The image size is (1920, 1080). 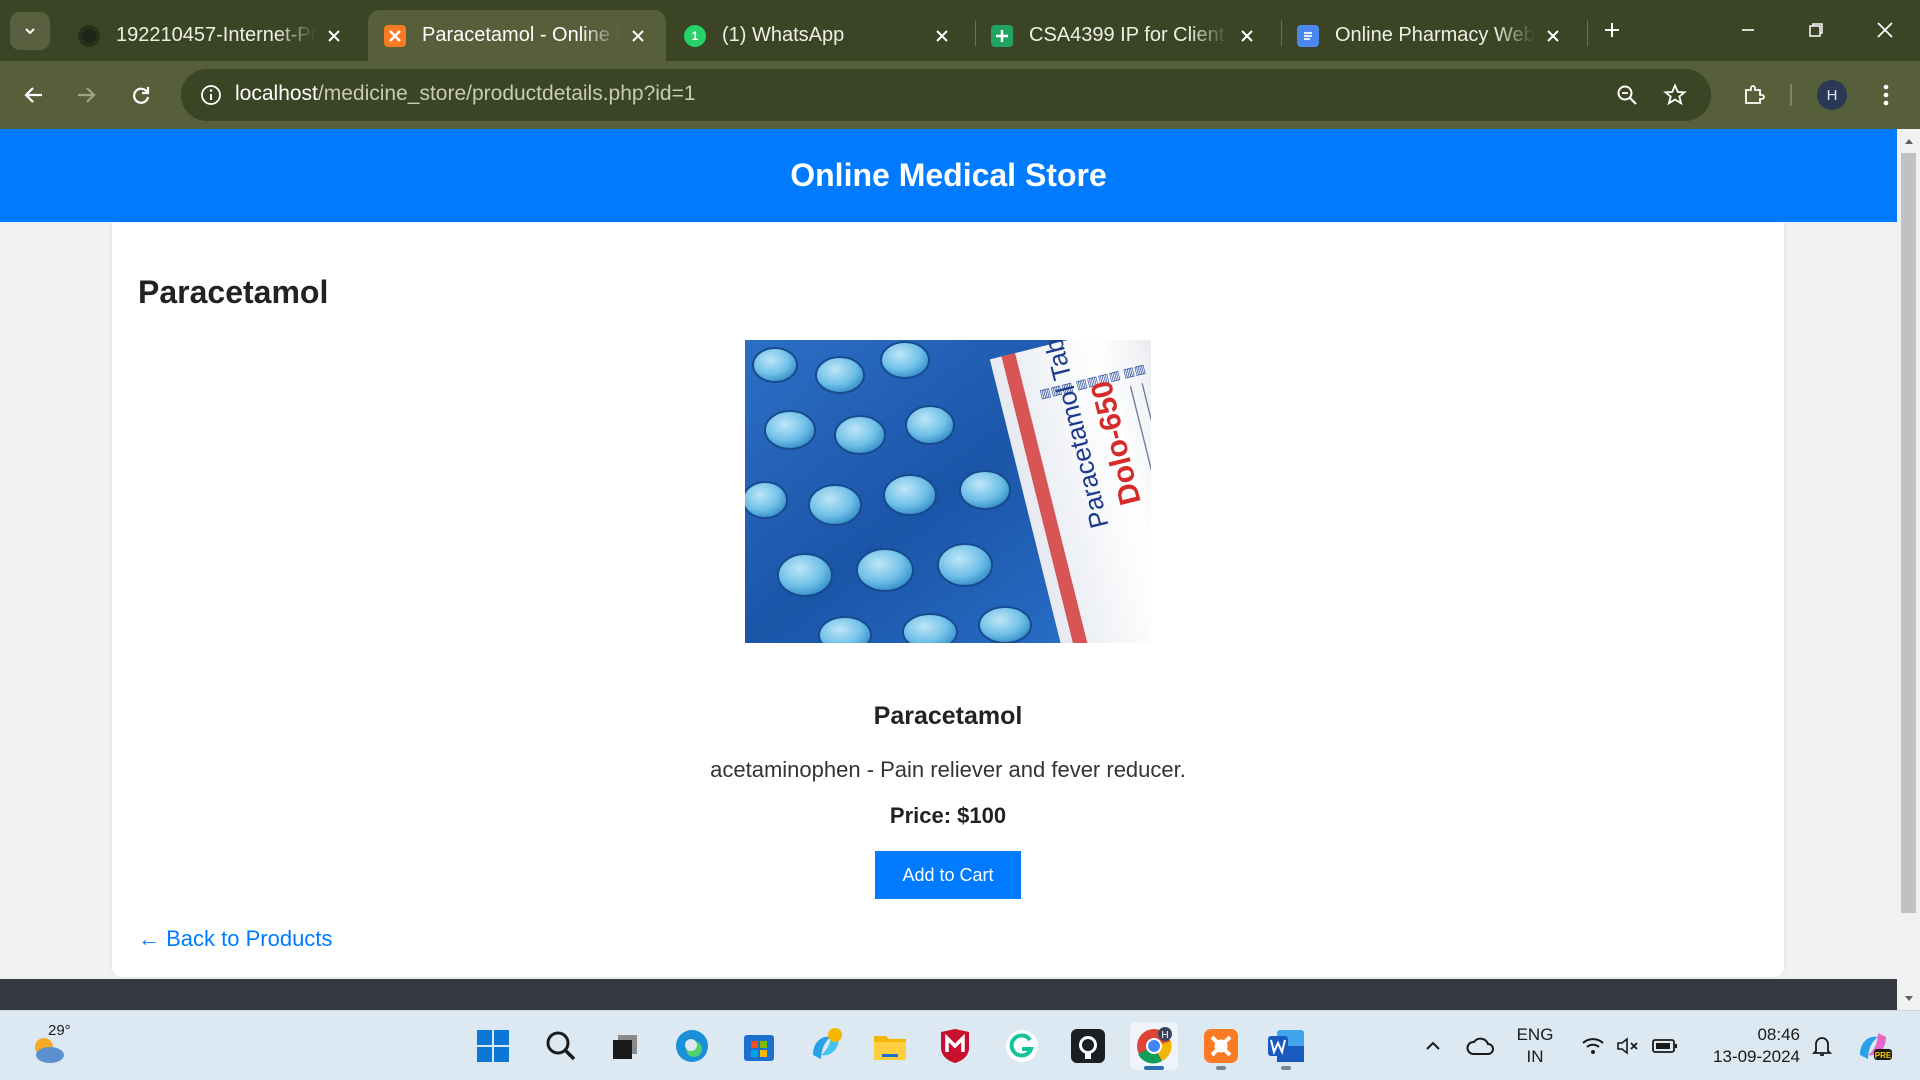 What do you see at coordinates (1665, 1045) in the screenshot?
I see `battery-button` at bounding box center [1665, 1045].